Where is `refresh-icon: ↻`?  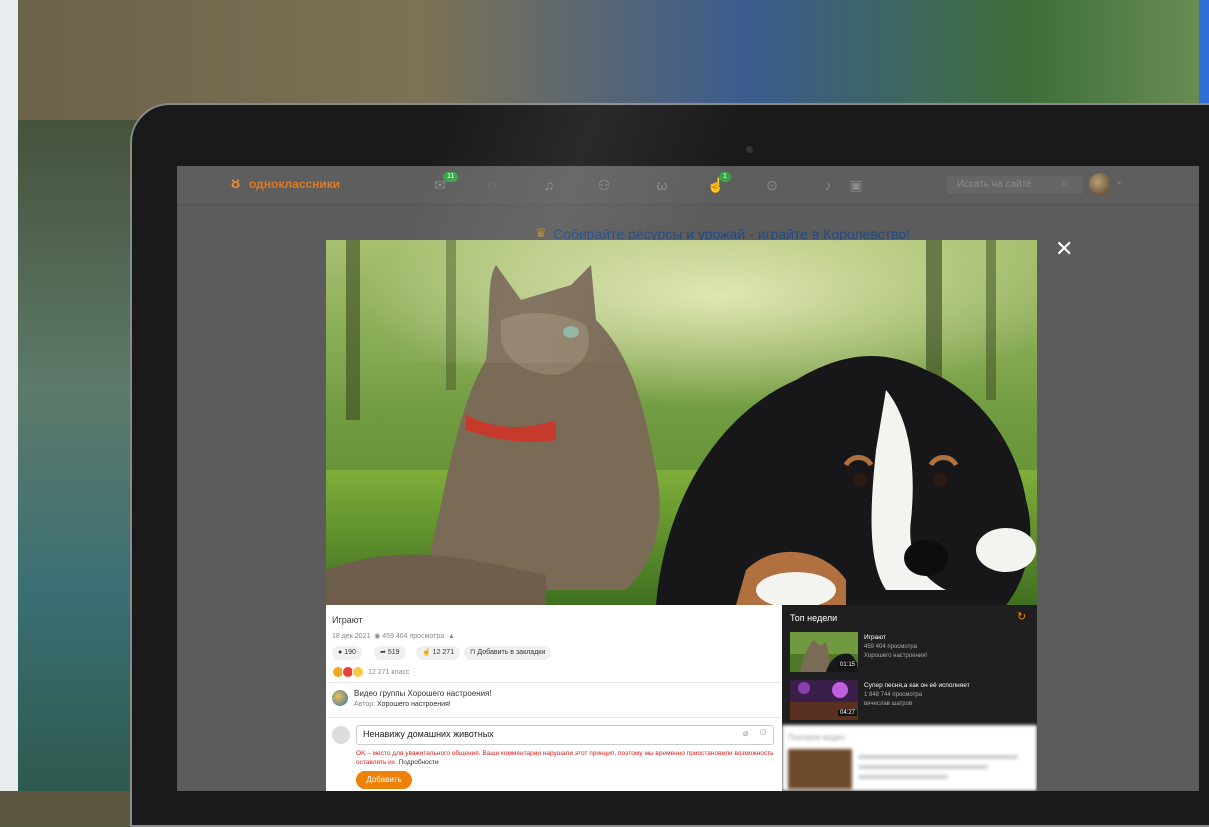 refresh-icon: ↻ is located at coordinates (1021, 616).